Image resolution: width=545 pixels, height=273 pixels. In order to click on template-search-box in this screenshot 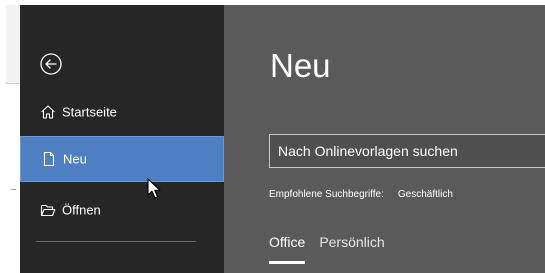, I will do `click(407, 151)`.